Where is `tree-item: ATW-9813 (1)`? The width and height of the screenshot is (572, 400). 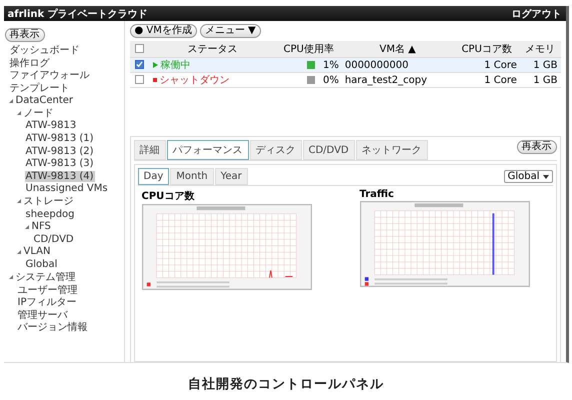 tree-item: ATW-9813 (1) is located at coordinates (59, 138).